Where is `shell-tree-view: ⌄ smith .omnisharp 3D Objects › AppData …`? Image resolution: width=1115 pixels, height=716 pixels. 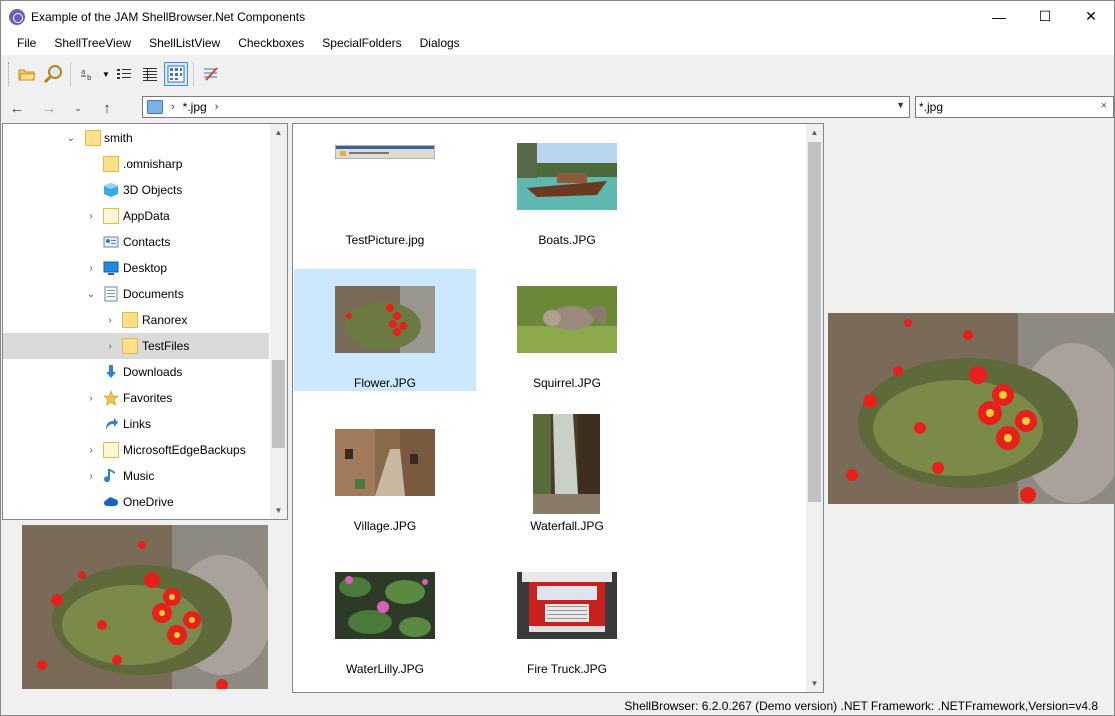 shell-tree-view: ⌄ smith .omnisharp 3D Objects › AppData … is located at coordinates (145, 321).